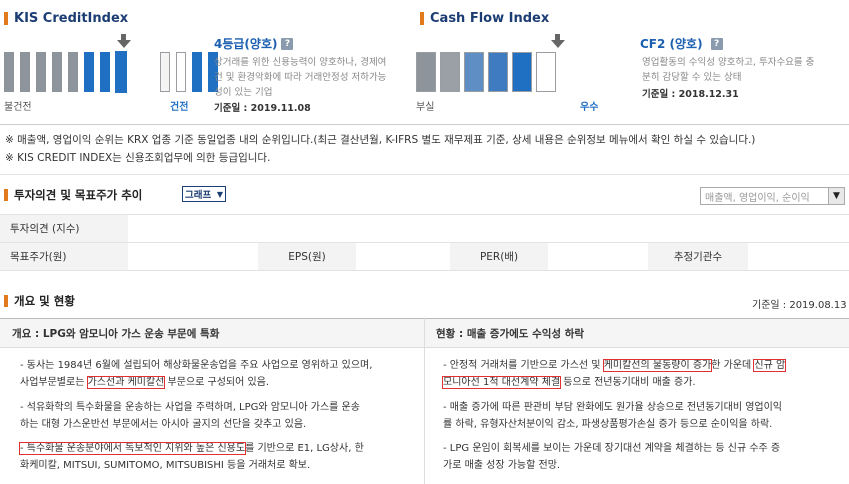  I want to click on overview-section-title: 개요 및 현황, so click(39, 301).